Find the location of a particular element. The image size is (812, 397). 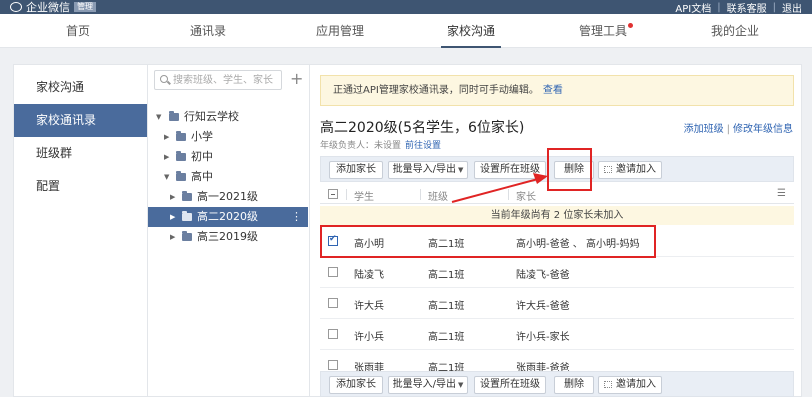

parent-names: 高小明-爸爸 、 高小明-妈妈 is located at coordinates (578, 244).